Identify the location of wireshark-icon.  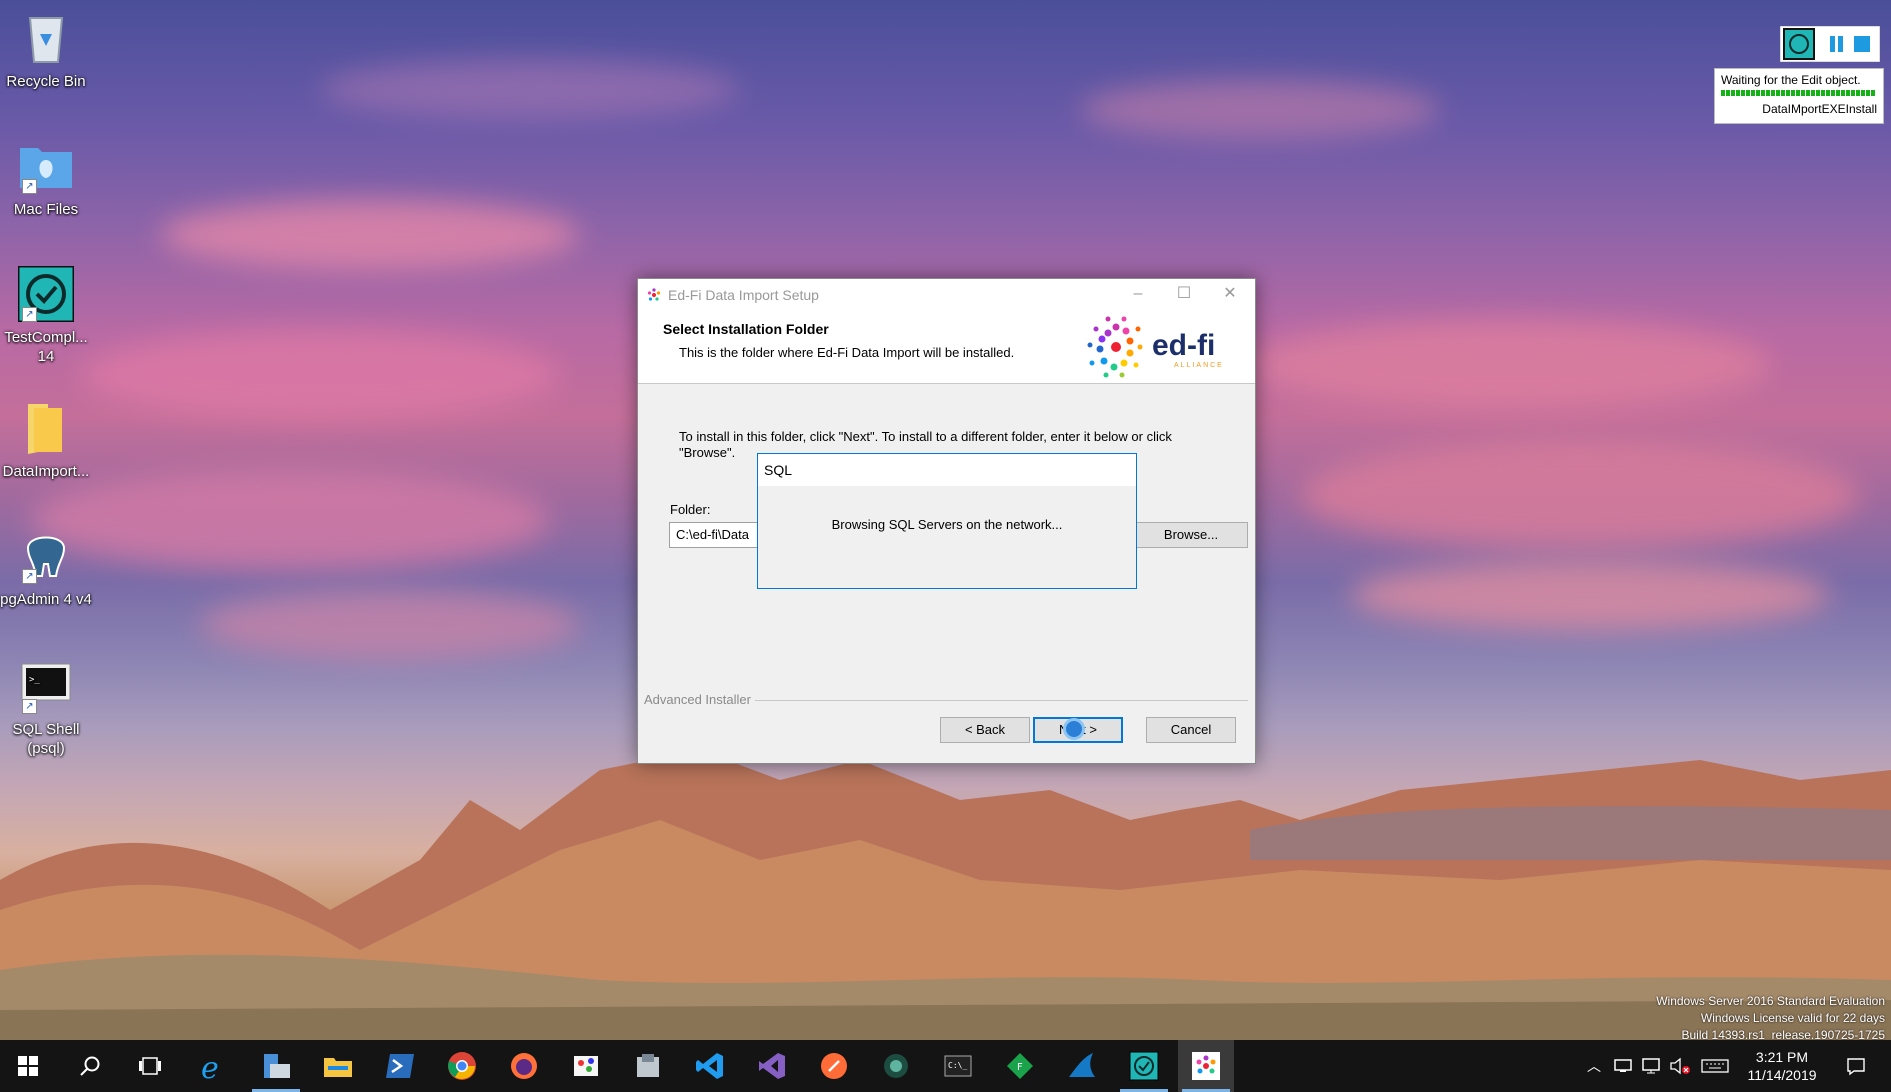
(1082, 1065).